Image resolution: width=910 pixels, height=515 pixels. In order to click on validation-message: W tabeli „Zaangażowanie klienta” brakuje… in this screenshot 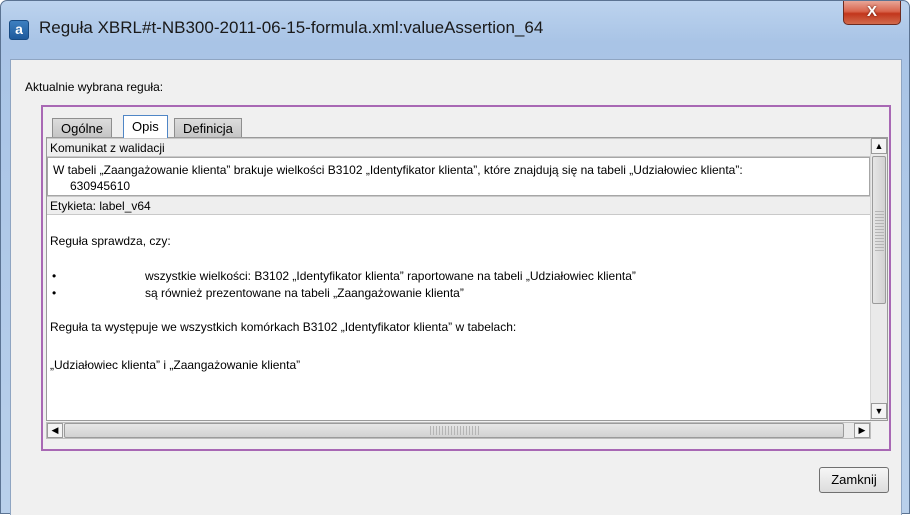, I will do `click(458, 176)`.